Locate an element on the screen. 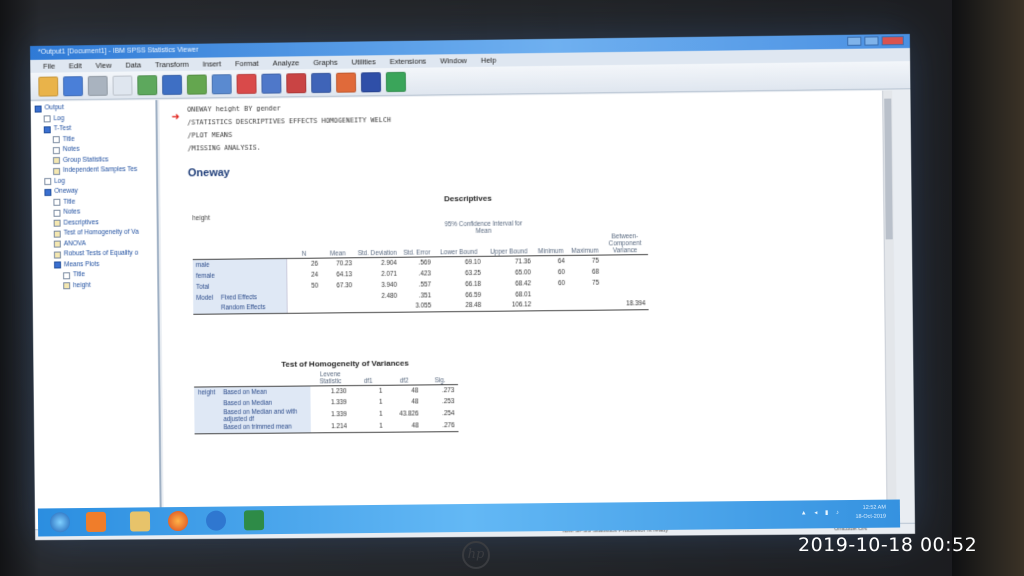 The image size is (1024, 576). variables-icon is located at coordinates (296, 82).